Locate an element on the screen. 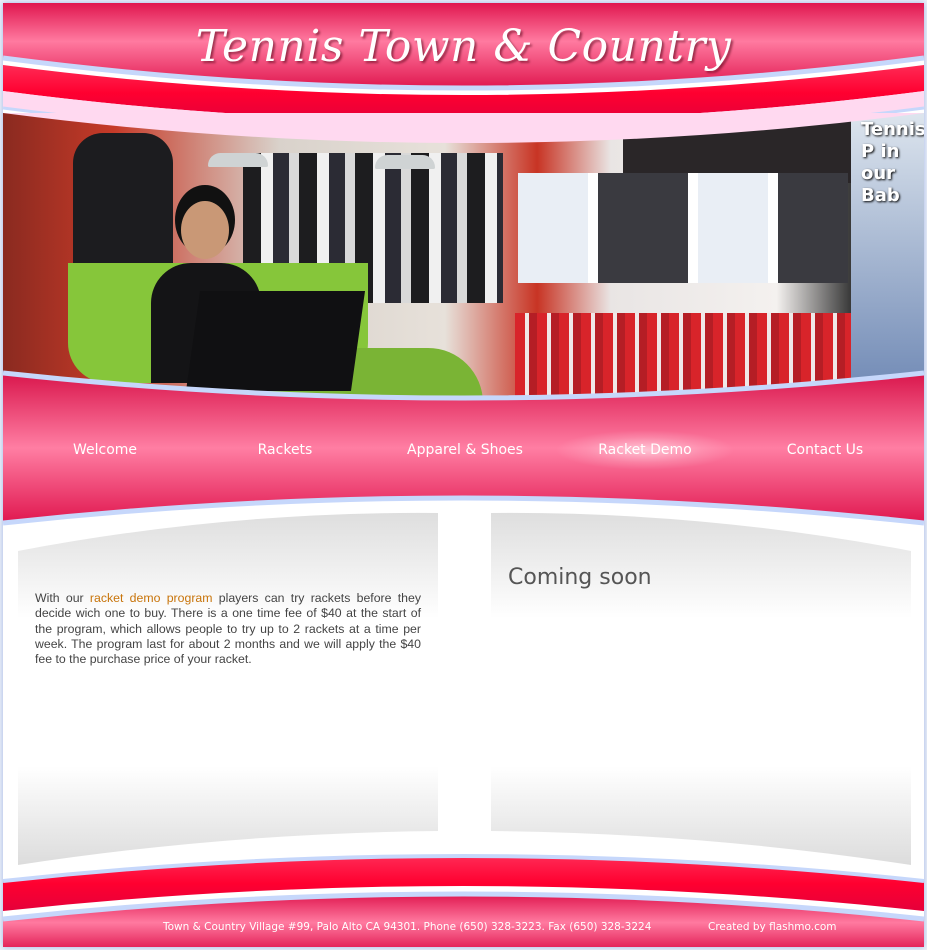 This screenshot has width=927, height=950. nav-item-welcome: Welcome is located at coordinates (105, 450).